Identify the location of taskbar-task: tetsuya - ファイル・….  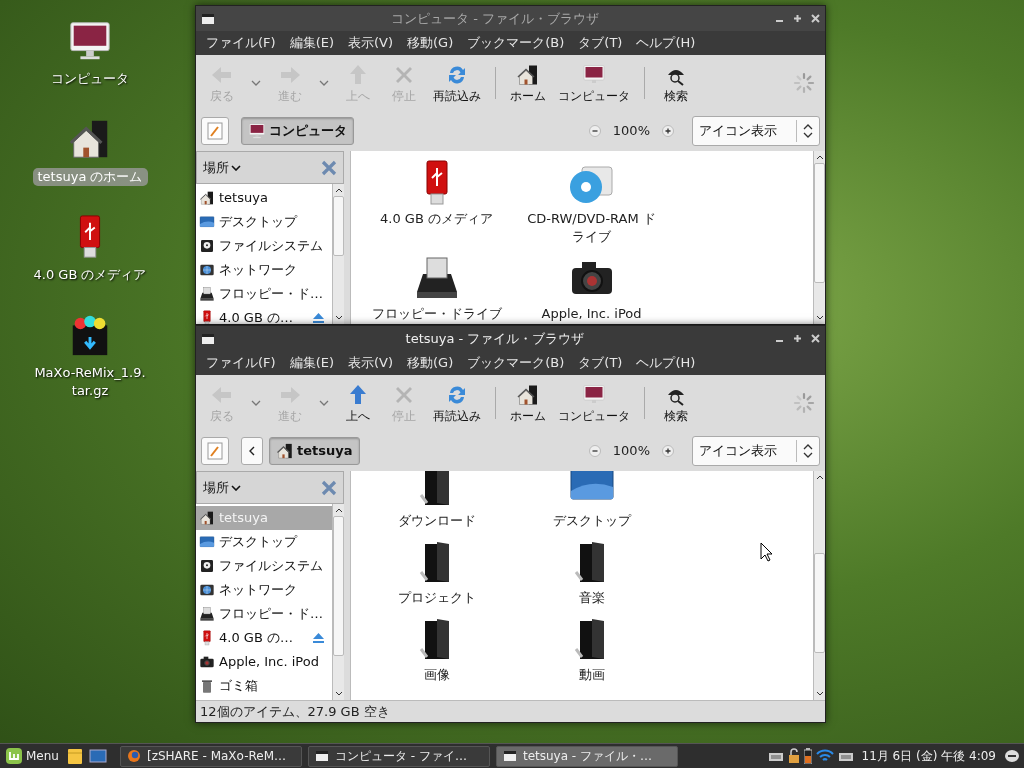
(586, 756).